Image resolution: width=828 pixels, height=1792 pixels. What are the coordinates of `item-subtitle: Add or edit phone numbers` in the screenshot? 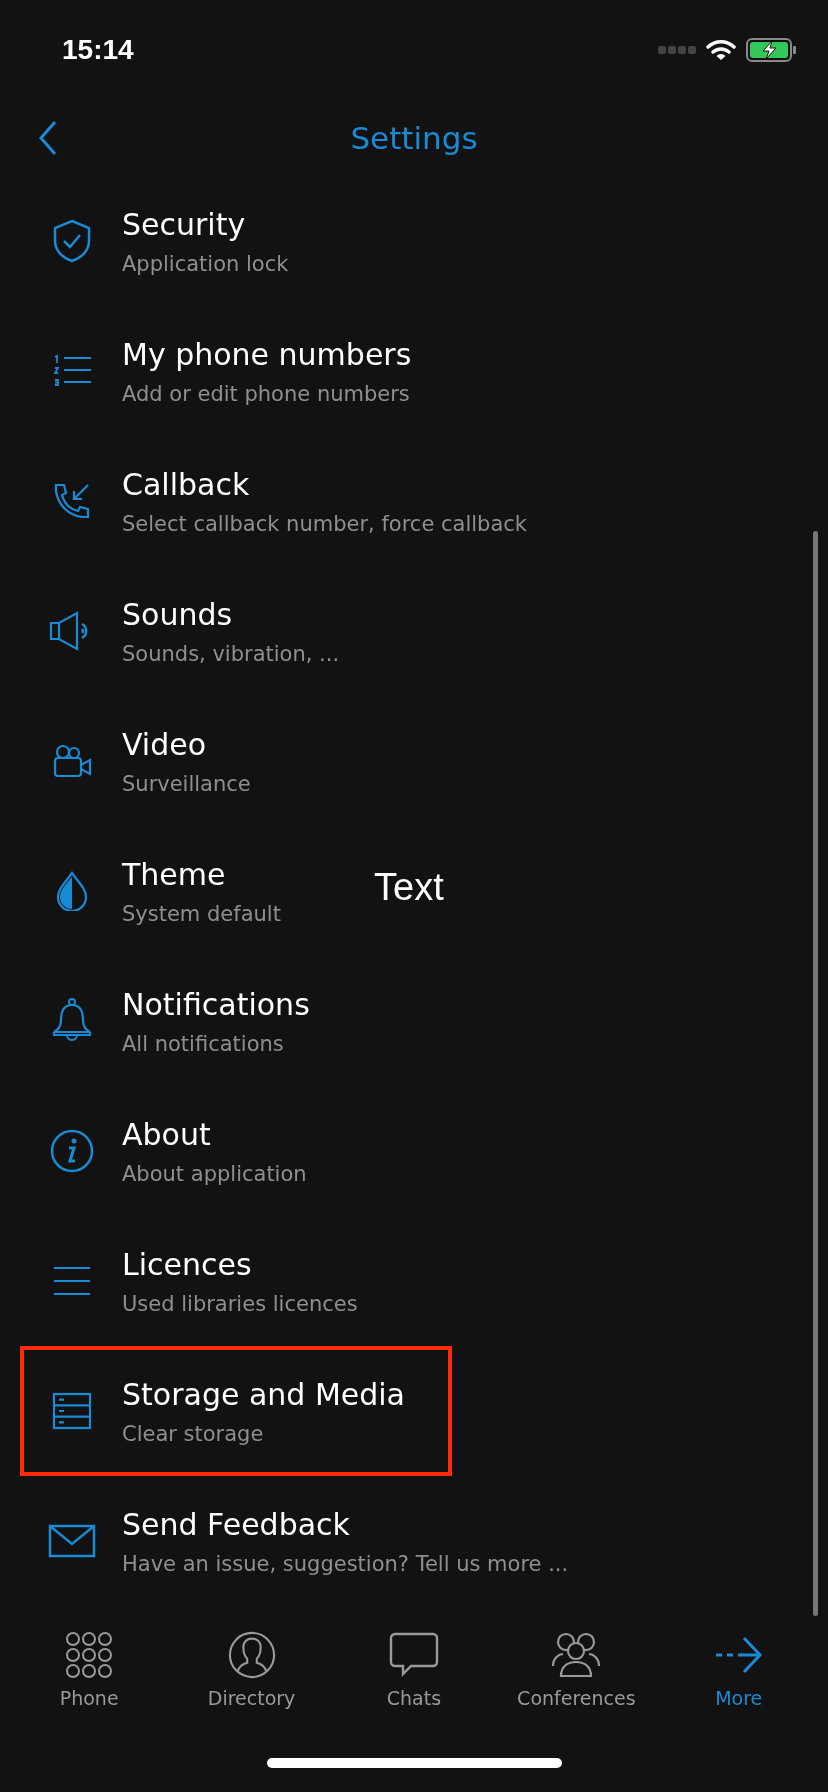 It's located at (266, 393).